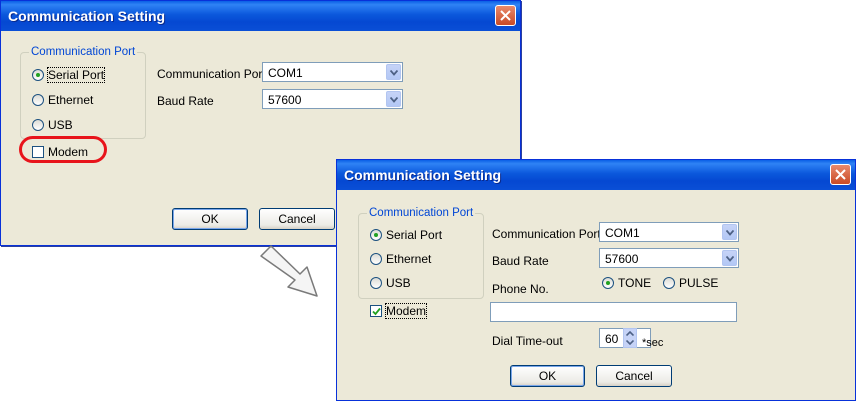  Describe the element at coordinates (613, 312) in the screenshot. I see `phone-number-field` at that location.